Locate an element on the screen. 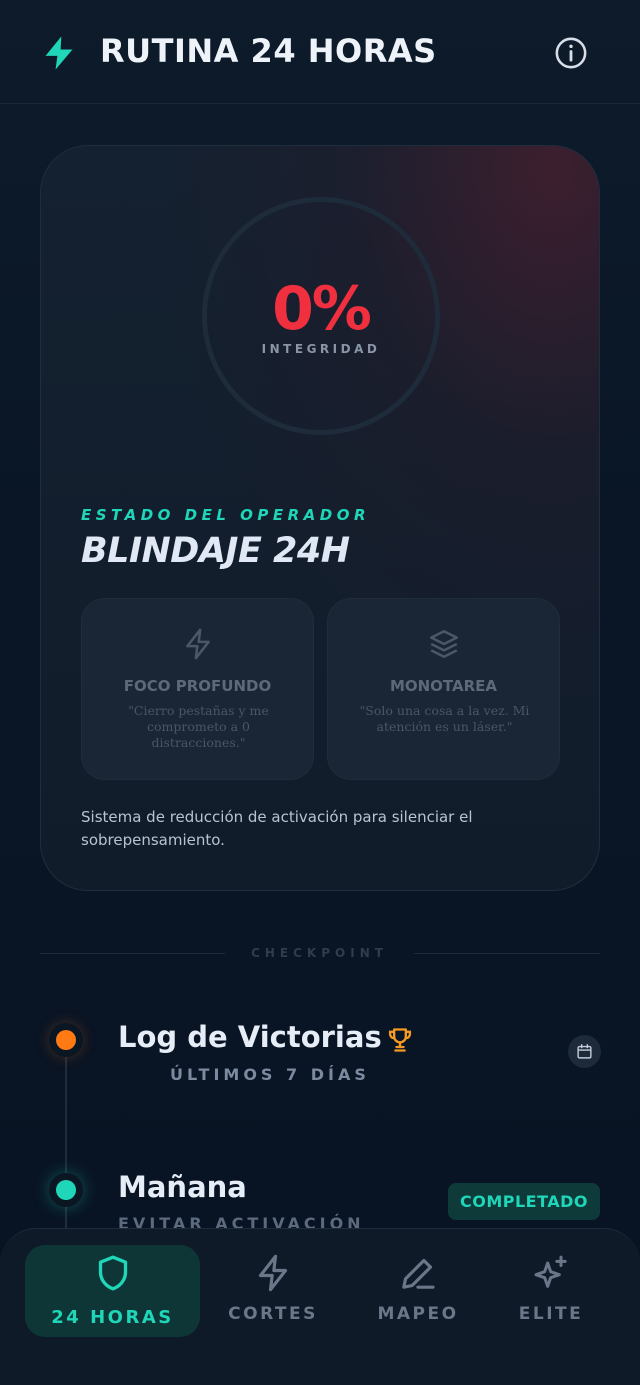  mode-title: MONOTAREA is located at coordinates (443, 686).